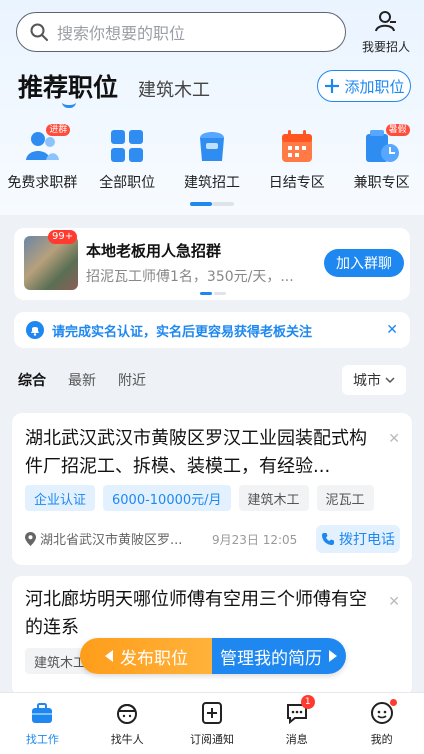 The height and width of the screenshot is (754, 424). What do you see at coordinates (35, 330) in the screenshot?
I see `bell-icon` at bounding box center [35, 330].